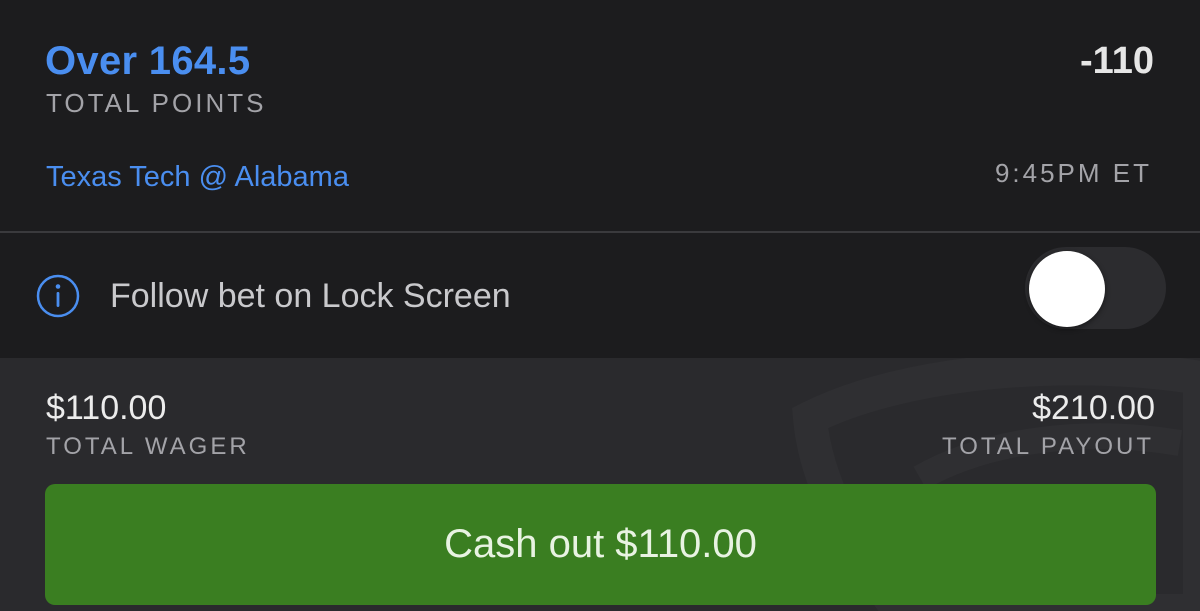 The width and height of the screenshot is (1200, 611). Describe the element at coordinates (1093, 408) in the screenshot. I see `total-payout-amount: $210.00` at that location.